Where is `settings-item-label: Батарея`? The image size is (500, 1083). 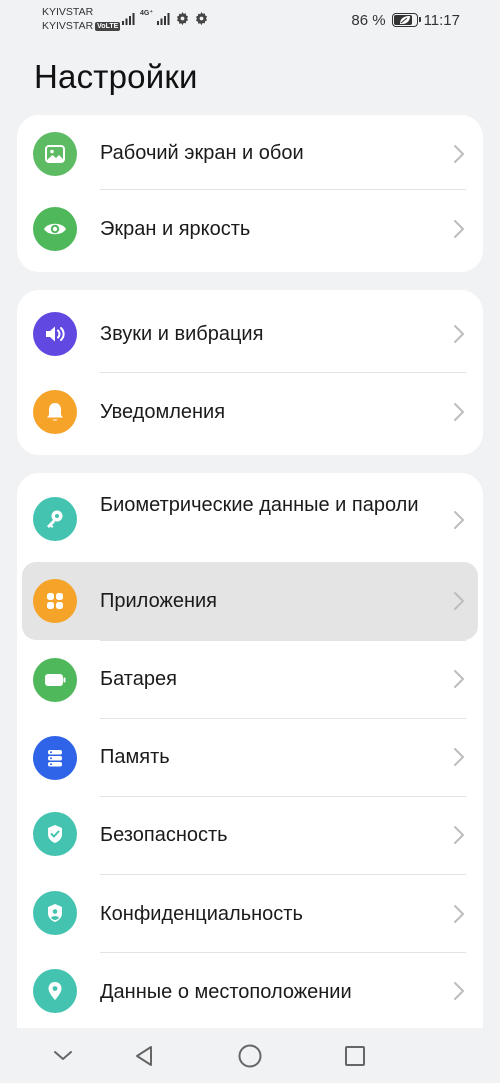
settings-item-label: Батарея is located at coordinates (138, 679).